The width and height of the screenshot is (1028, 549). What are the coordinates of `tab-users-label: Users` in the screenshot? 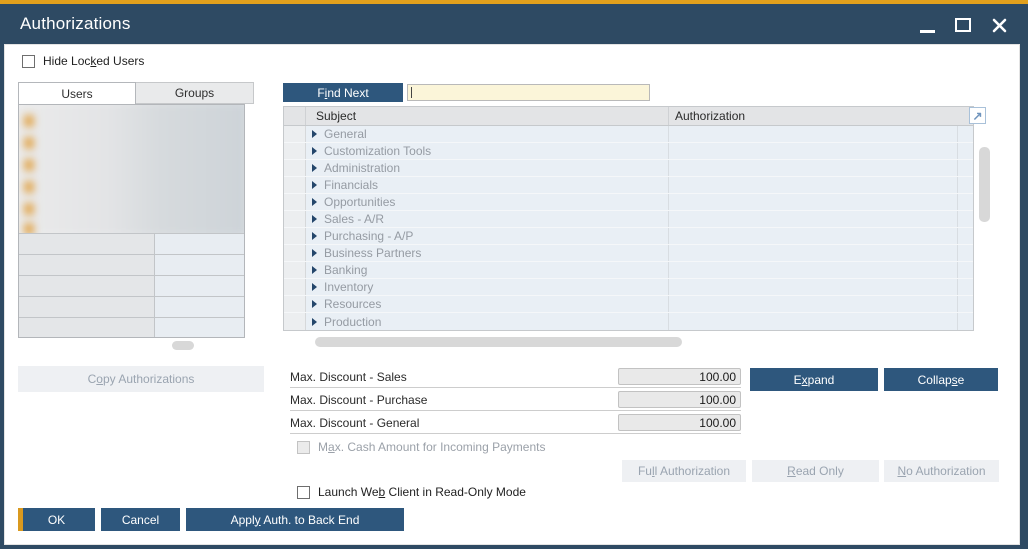 It's located at (77, 93).